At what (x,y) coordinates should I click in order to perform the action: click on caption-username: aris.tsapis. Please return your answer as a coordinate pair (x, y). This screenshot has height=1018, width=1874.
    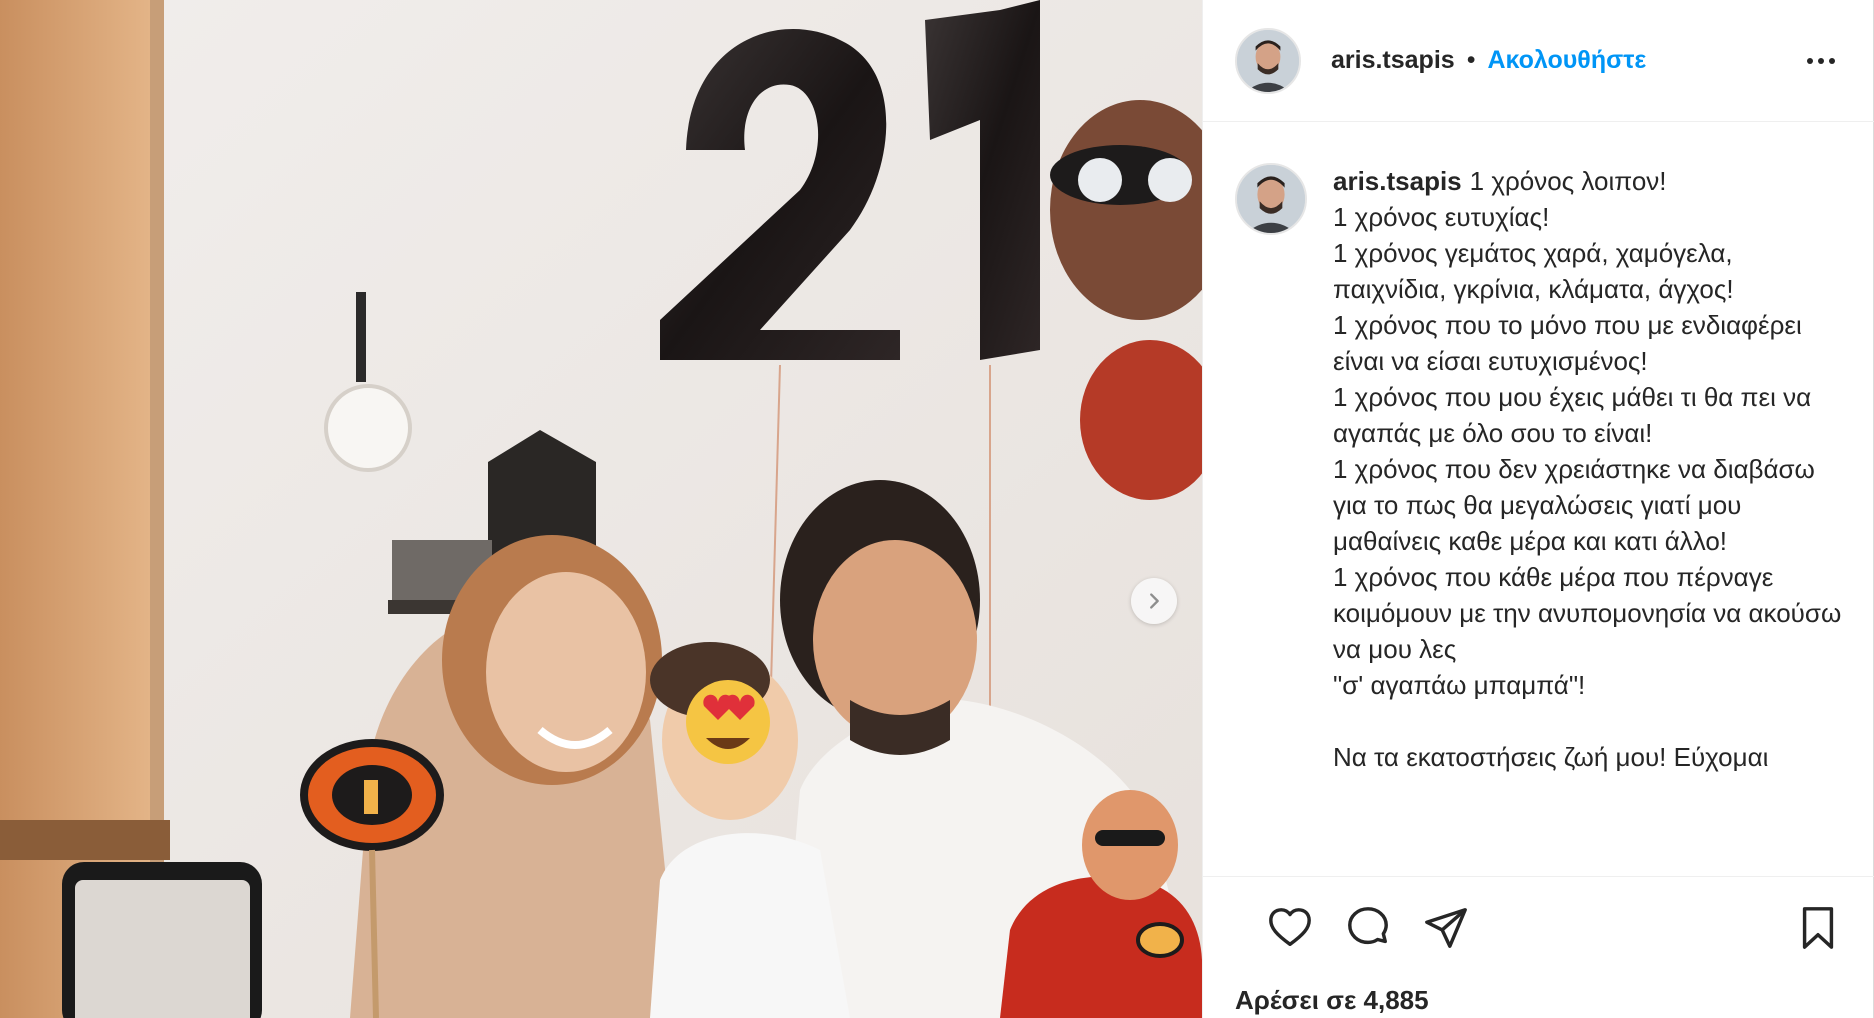
    Looking at the image, I should click on (1397, 181).